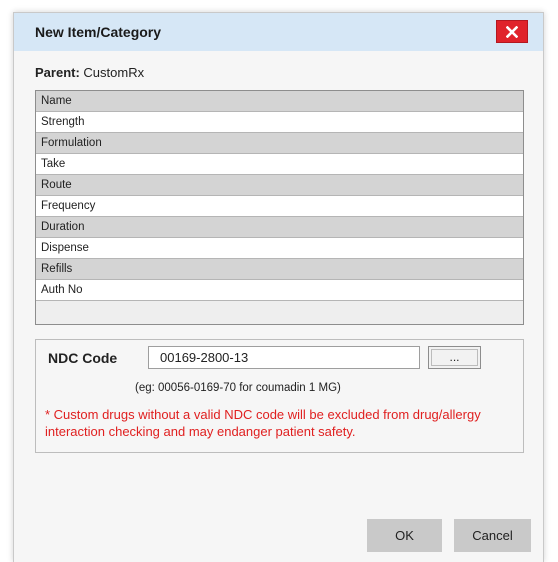 This screenshot has height=562, width=558. I want to click on field-label: Duration, so click(63, 227).